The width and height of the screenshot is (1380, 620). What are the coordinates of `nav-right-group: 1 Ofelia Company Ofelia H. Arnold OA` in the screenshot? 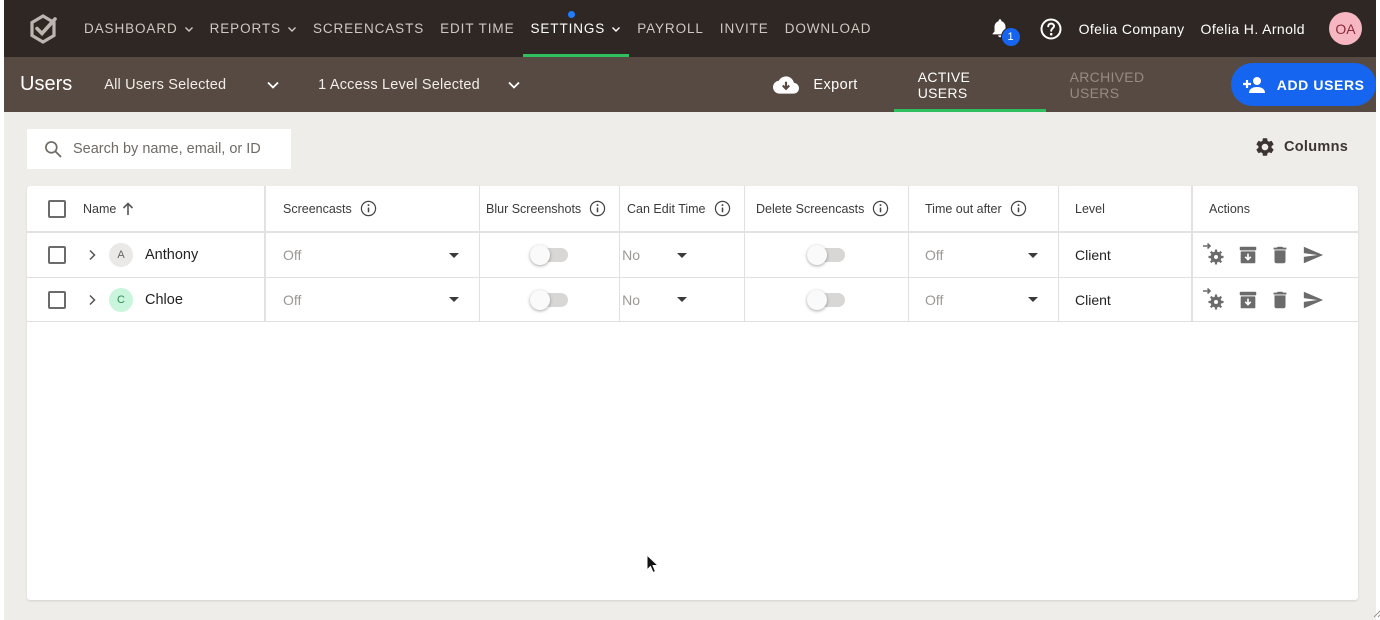 It's located at (1182, 28).